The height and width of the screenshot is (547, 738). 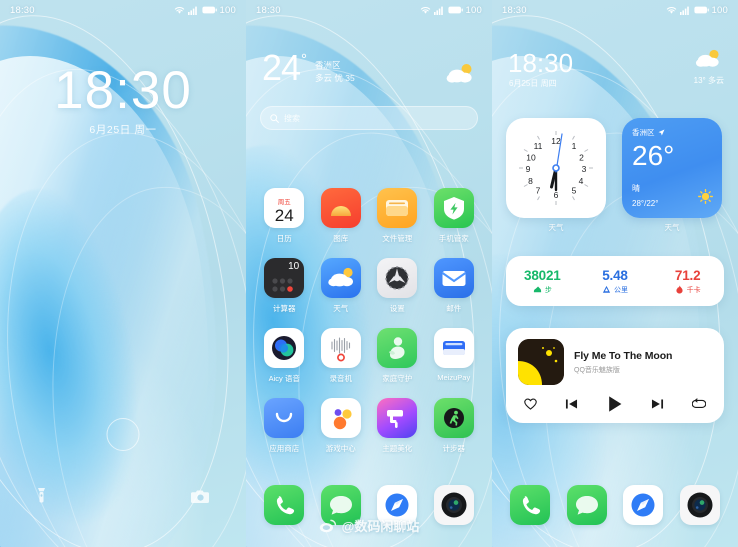 What do you see at coordinates (538, 191) in the screenshot?
I see `svg-text: 7` at bounding box center [538, 191].